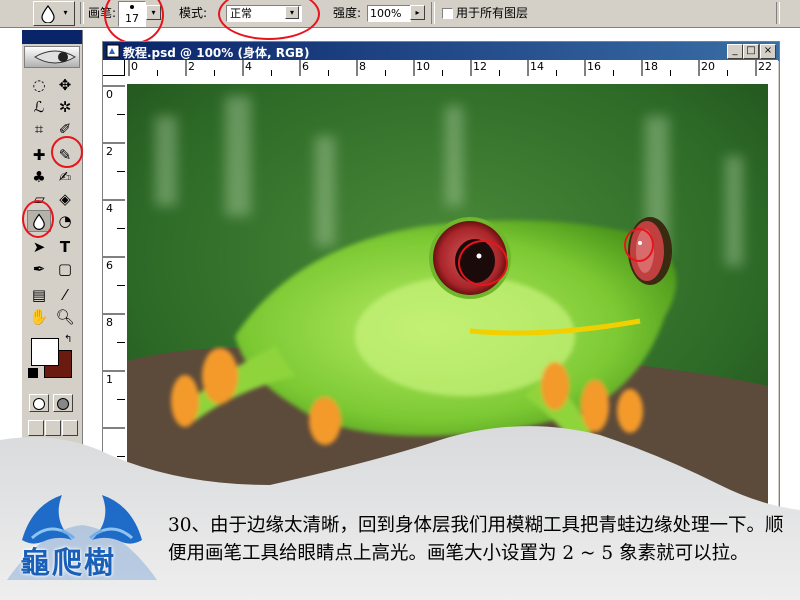 This screenshot has height=600, width=800. What do you see at coordinates (708, 66) in the screenshot?
I see `ruler-label: 20` at bounding box center [708, 66].